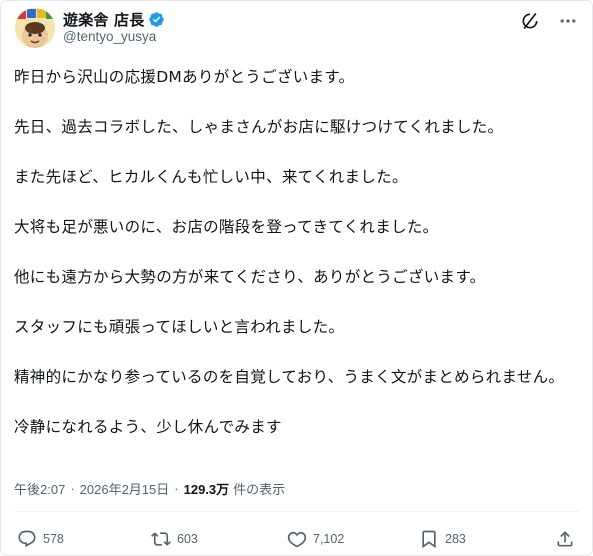 This screenshot has width=593, height=556. I want to click on reply-count: 578, so click(53, 539).